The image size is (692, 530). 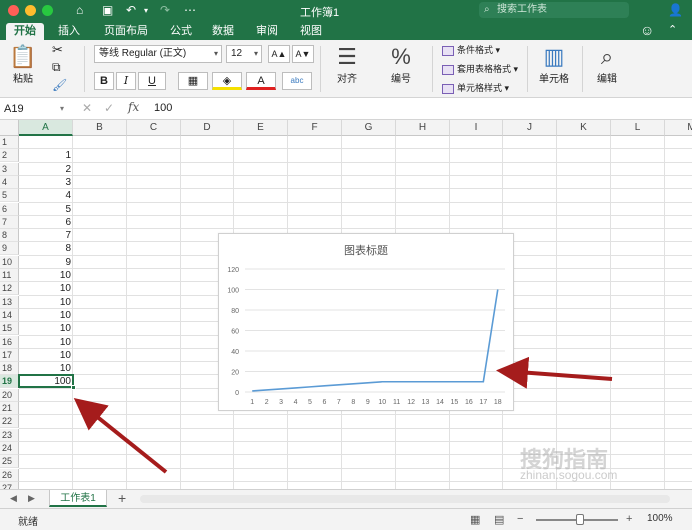 What do you see at coordinates (46, 368) in the screenshot?
I see `cell-a18: 10` at bounding box center [46, 368].